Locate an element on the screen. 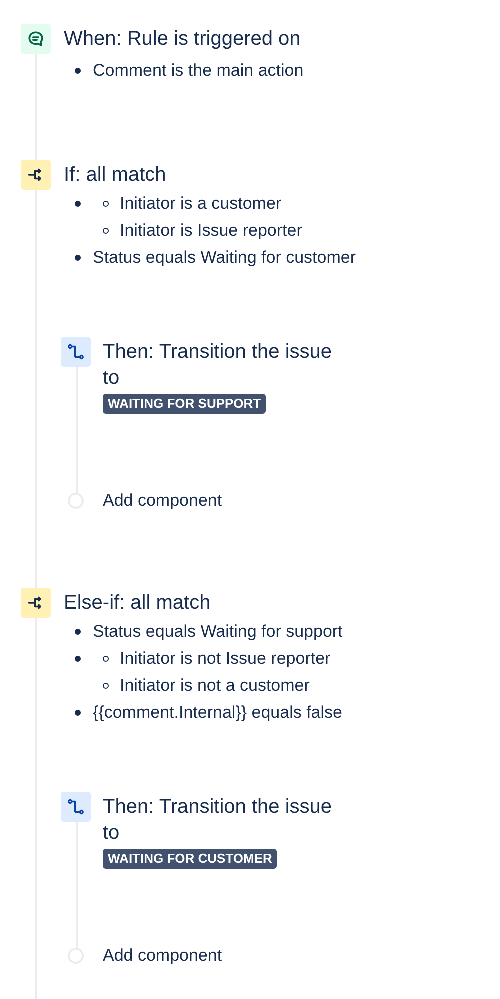 The width and height of the screenshot is (500, 999). component-title: When: Rule is triggered on is located at coordinates (182, 39).